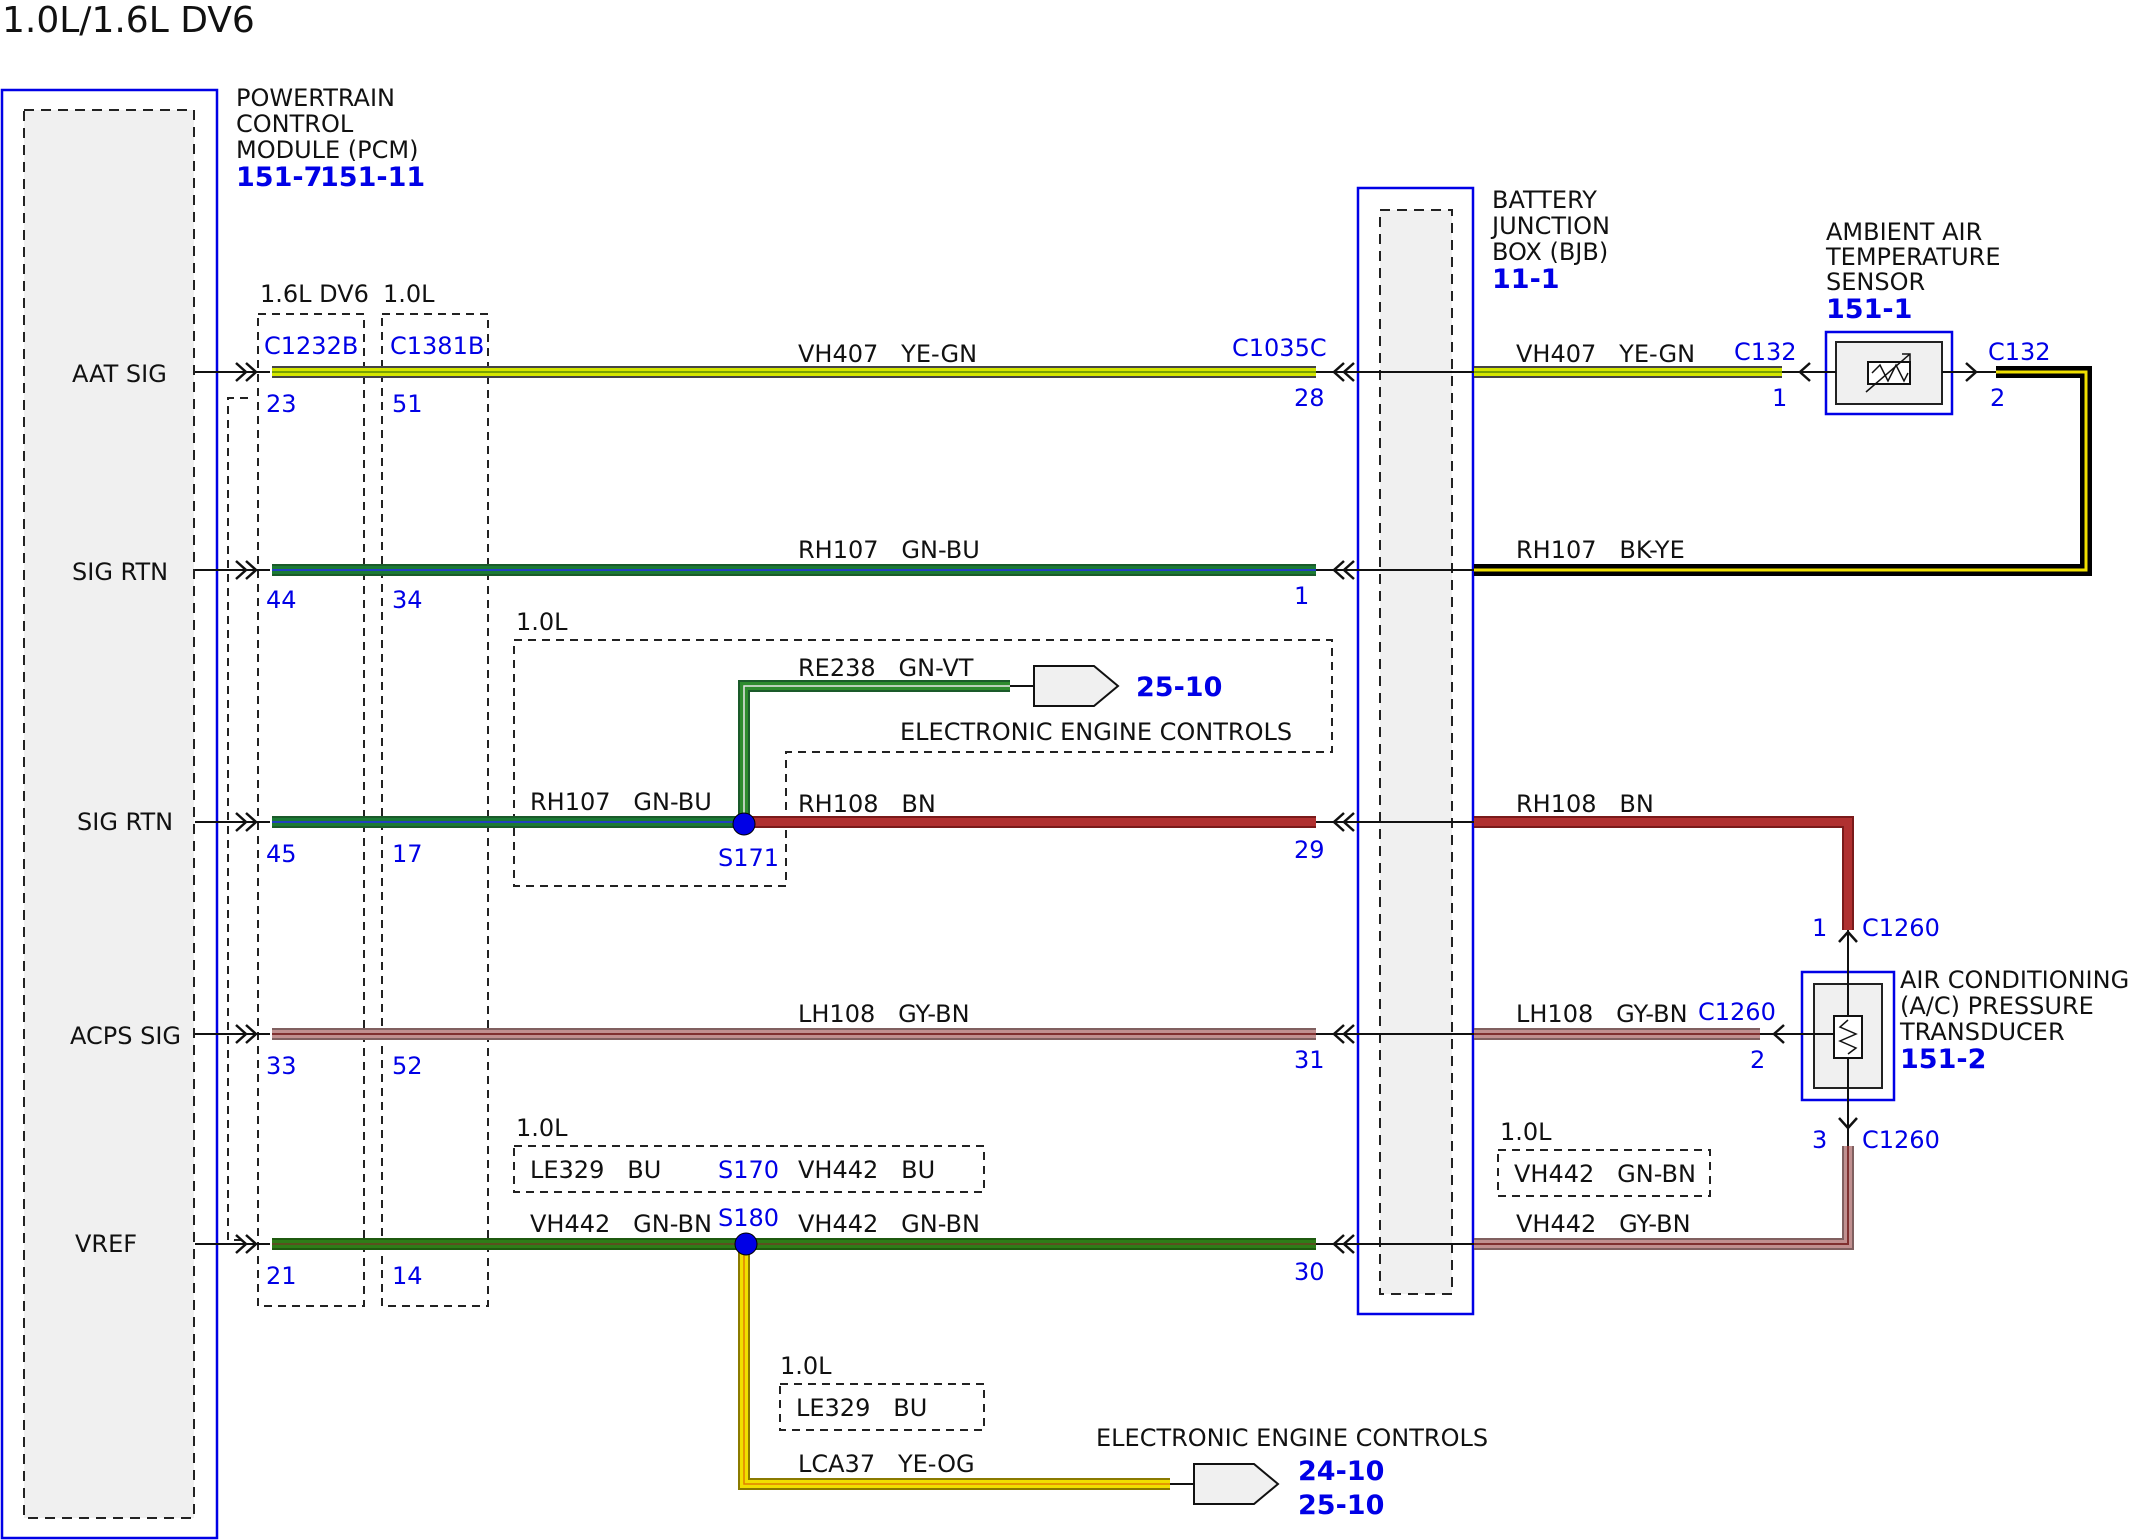  I want to click on option-3-vh442: VH442 GN-BN, so click(1605, 1174).